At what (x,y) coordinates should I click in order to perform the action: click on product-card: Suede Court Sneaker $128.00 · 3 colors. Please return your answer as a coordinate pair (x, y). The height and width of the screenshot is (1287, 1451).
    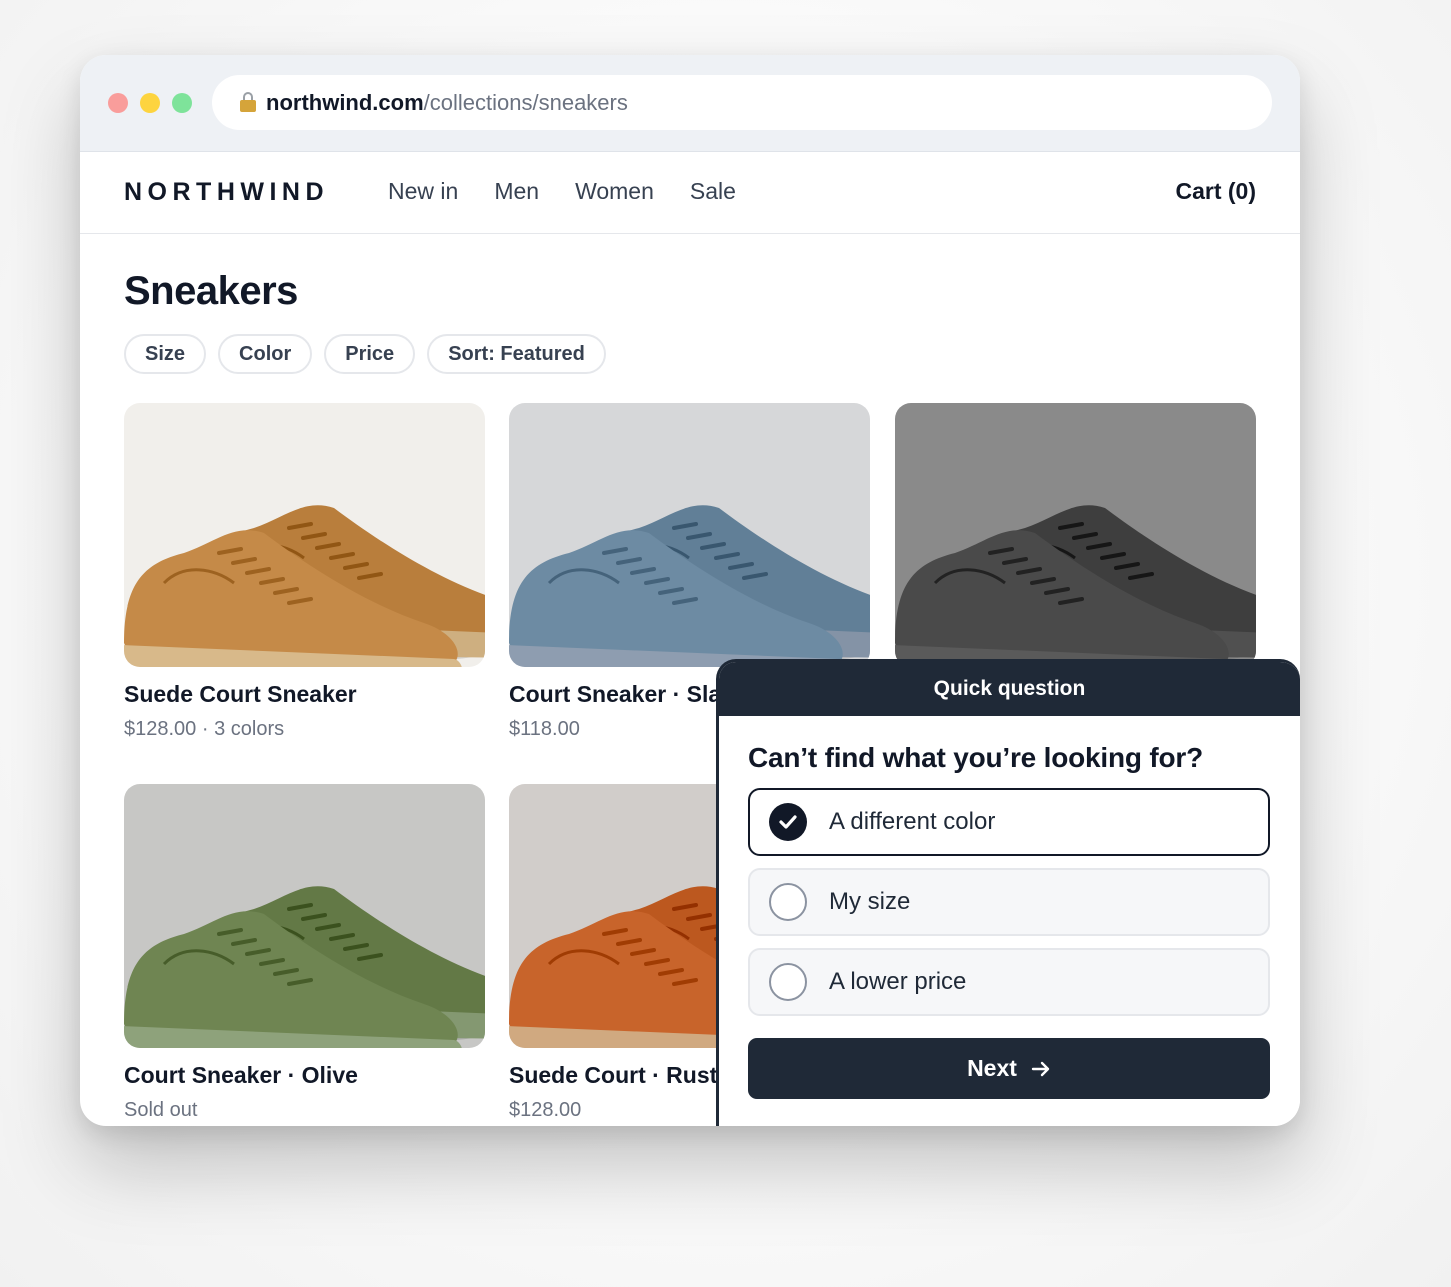
    Looking at the image, I should click on (304, 572).